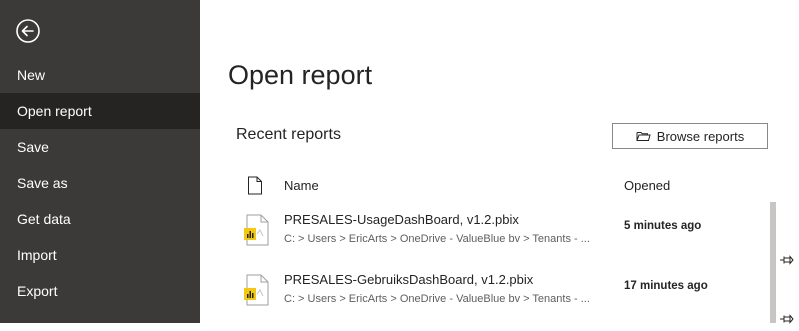 The height and width of the screenshot is (331, 799). Describe the element at coordinates (666, 286) in the screenshot. I see `report-opened-time: 17 minutes ago` at that location.